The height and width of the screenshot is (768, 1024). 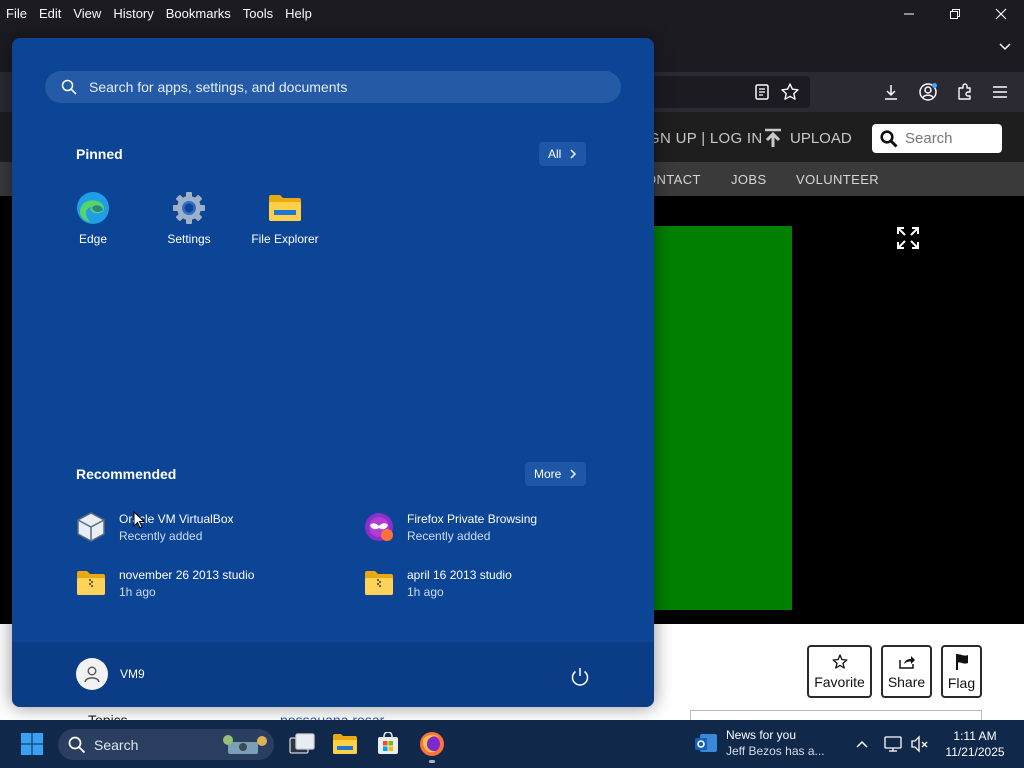 I want to click on extensions-icon, so click(x=965, y=92).